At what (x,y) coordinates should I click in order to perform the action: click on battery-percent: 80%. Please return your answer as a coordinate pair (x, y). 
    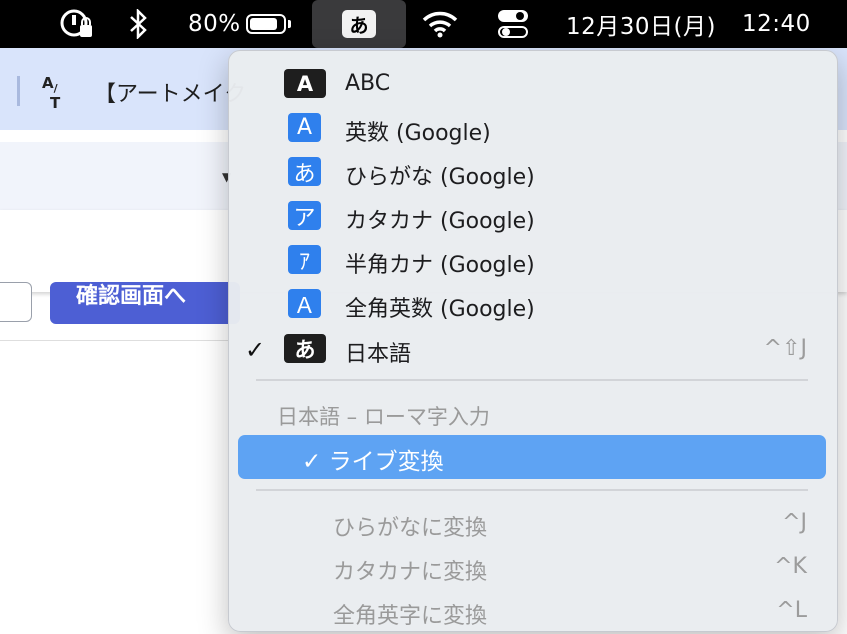
    Looking at the image, I should click on (214, 24).